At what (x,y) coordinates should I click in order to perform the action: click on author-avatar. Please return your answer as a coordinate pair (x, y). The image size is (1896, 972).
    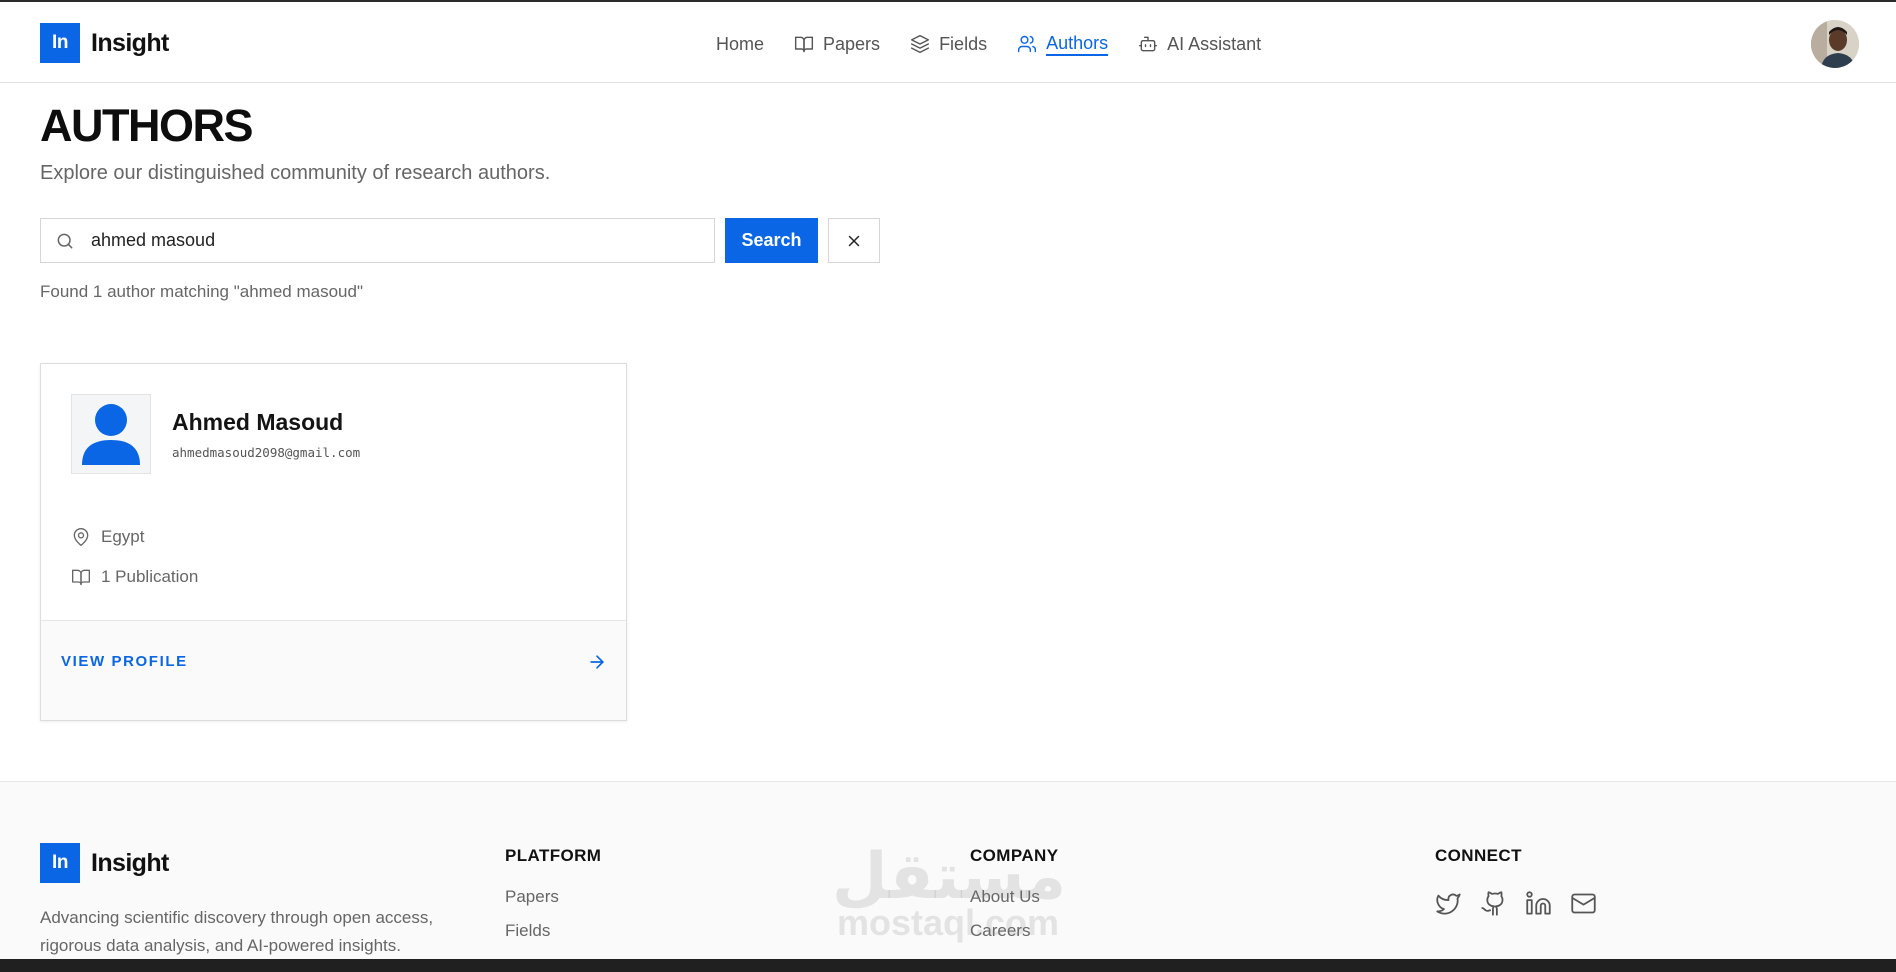
    Looking at the image, I should click on (111, 434).